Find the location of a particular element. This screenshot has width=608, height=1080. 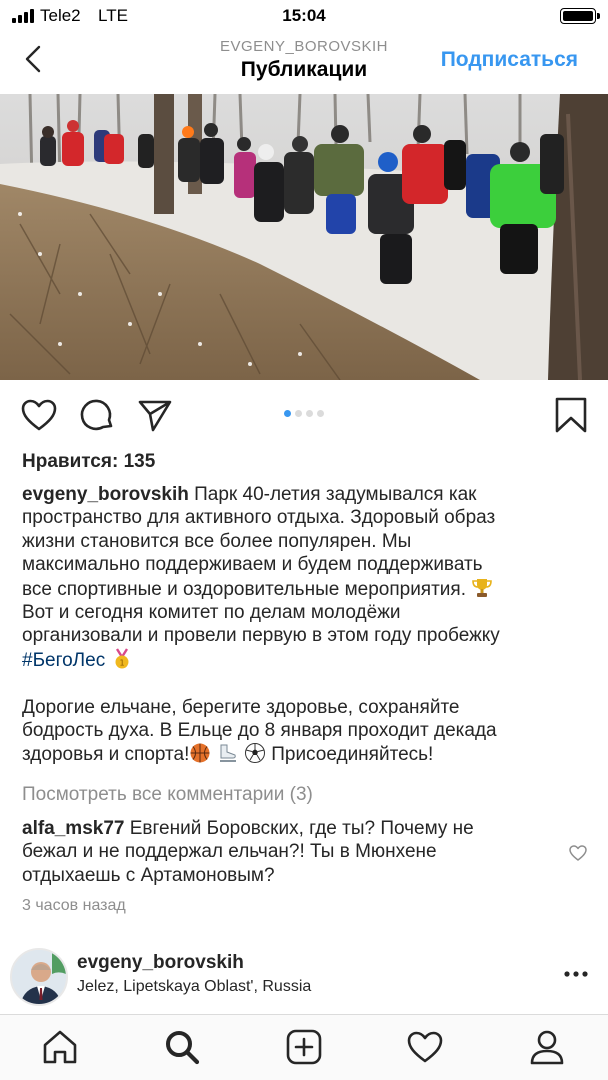

caption-line: Парк 40-летия задумывался как is located at coordinates (335, 494).